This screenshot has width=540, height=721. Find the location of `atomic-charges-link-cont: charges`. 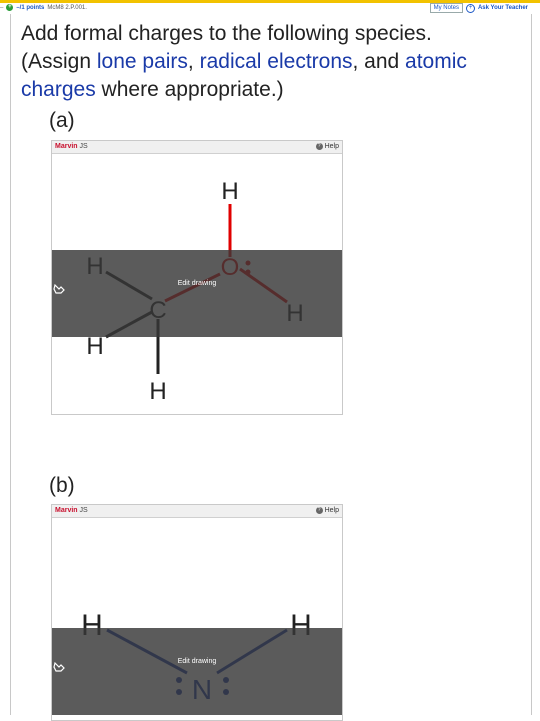

atomic-charges-link-cont: charges is located at coordinates (58, 89).